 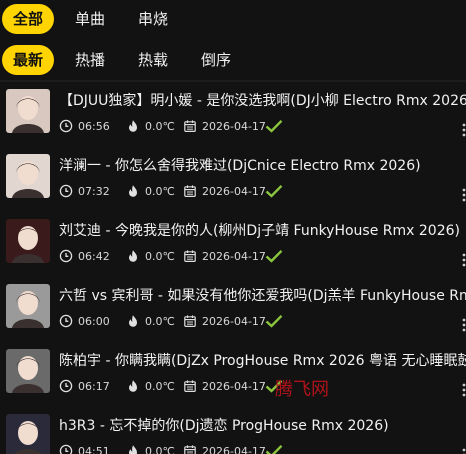 I want to click on watermark: 腾飞网, so click(x=302, y=389).